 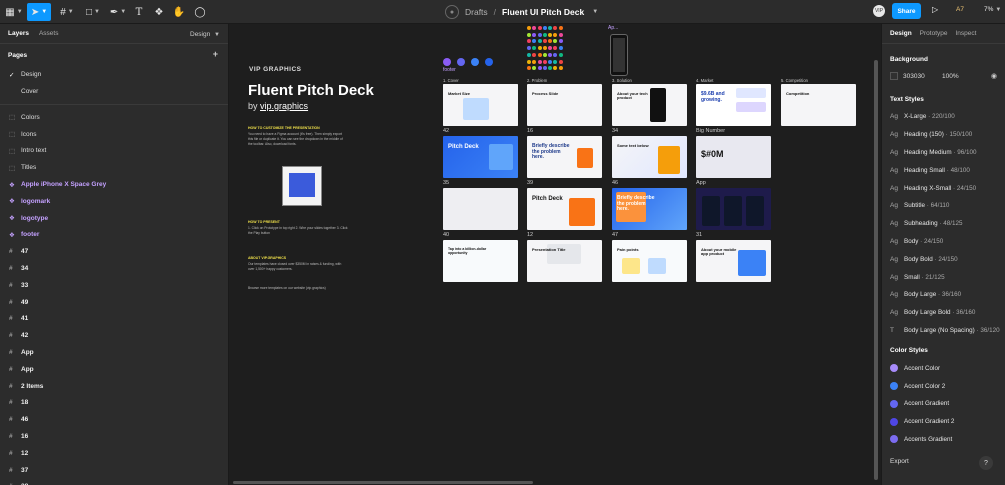 I want to click on export-button: Export, so click(x=899, y=461).